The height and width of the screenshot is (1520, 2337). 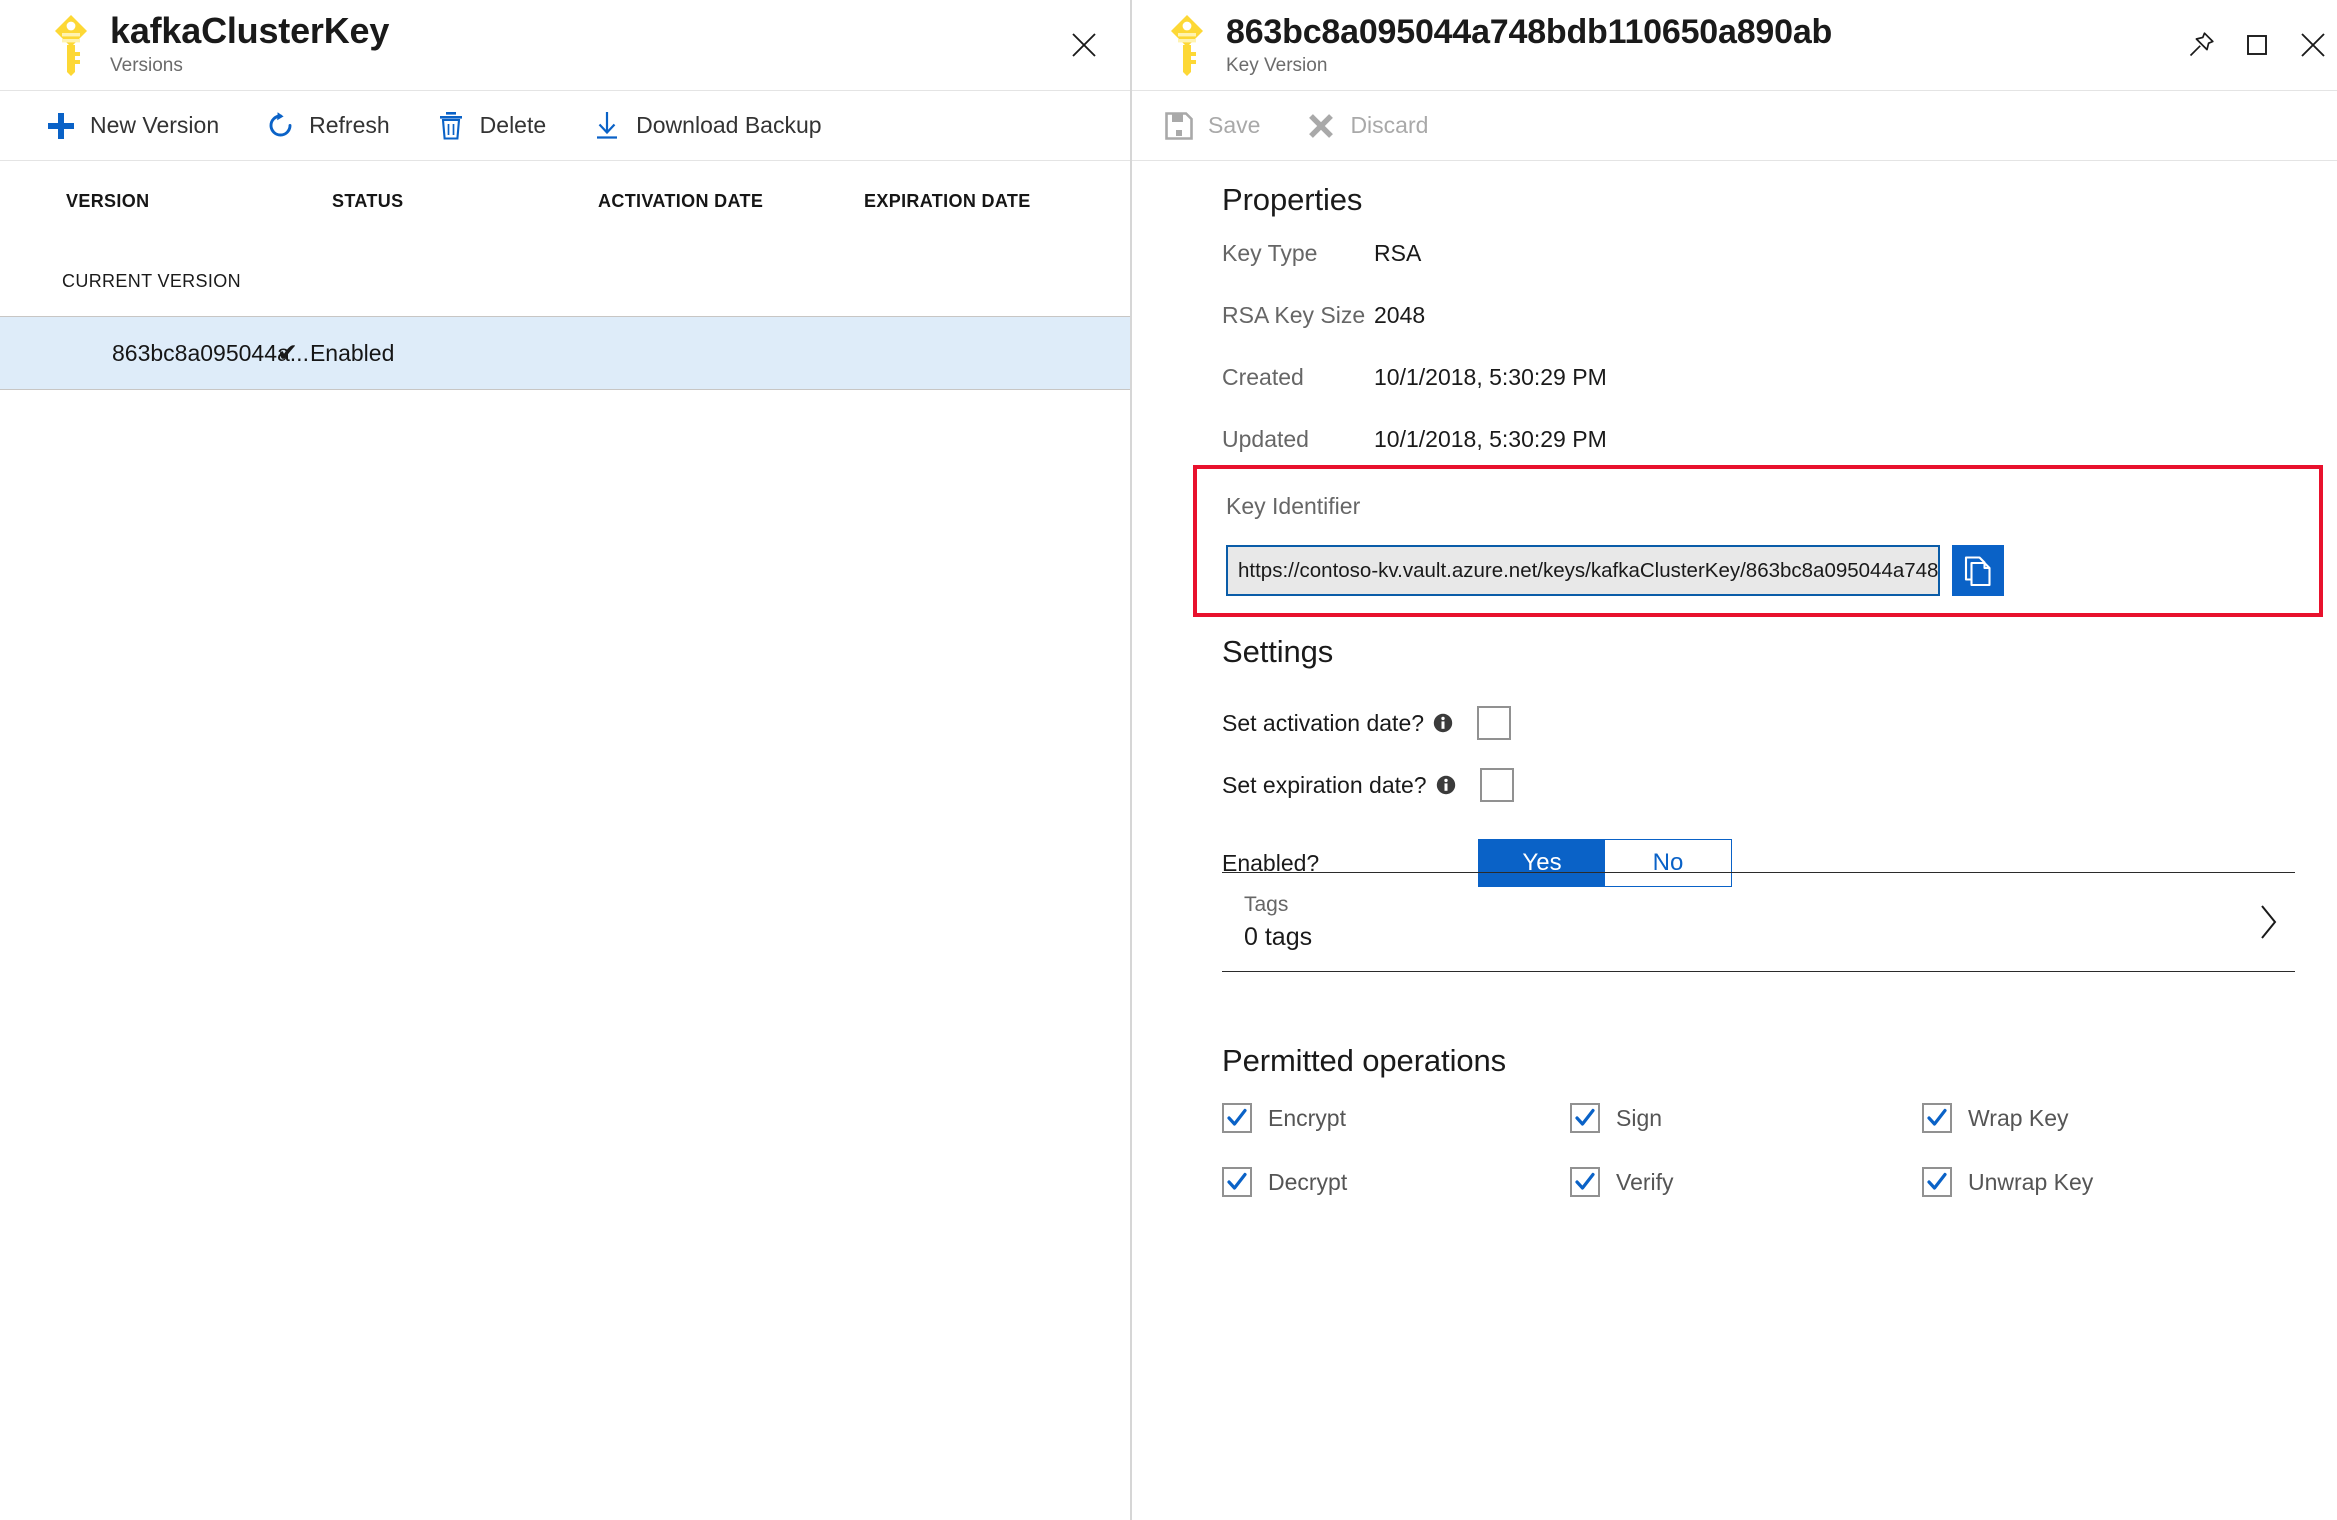 I want to click on permitted-operation-sign: Sign, so click(x=1746, y=1118).